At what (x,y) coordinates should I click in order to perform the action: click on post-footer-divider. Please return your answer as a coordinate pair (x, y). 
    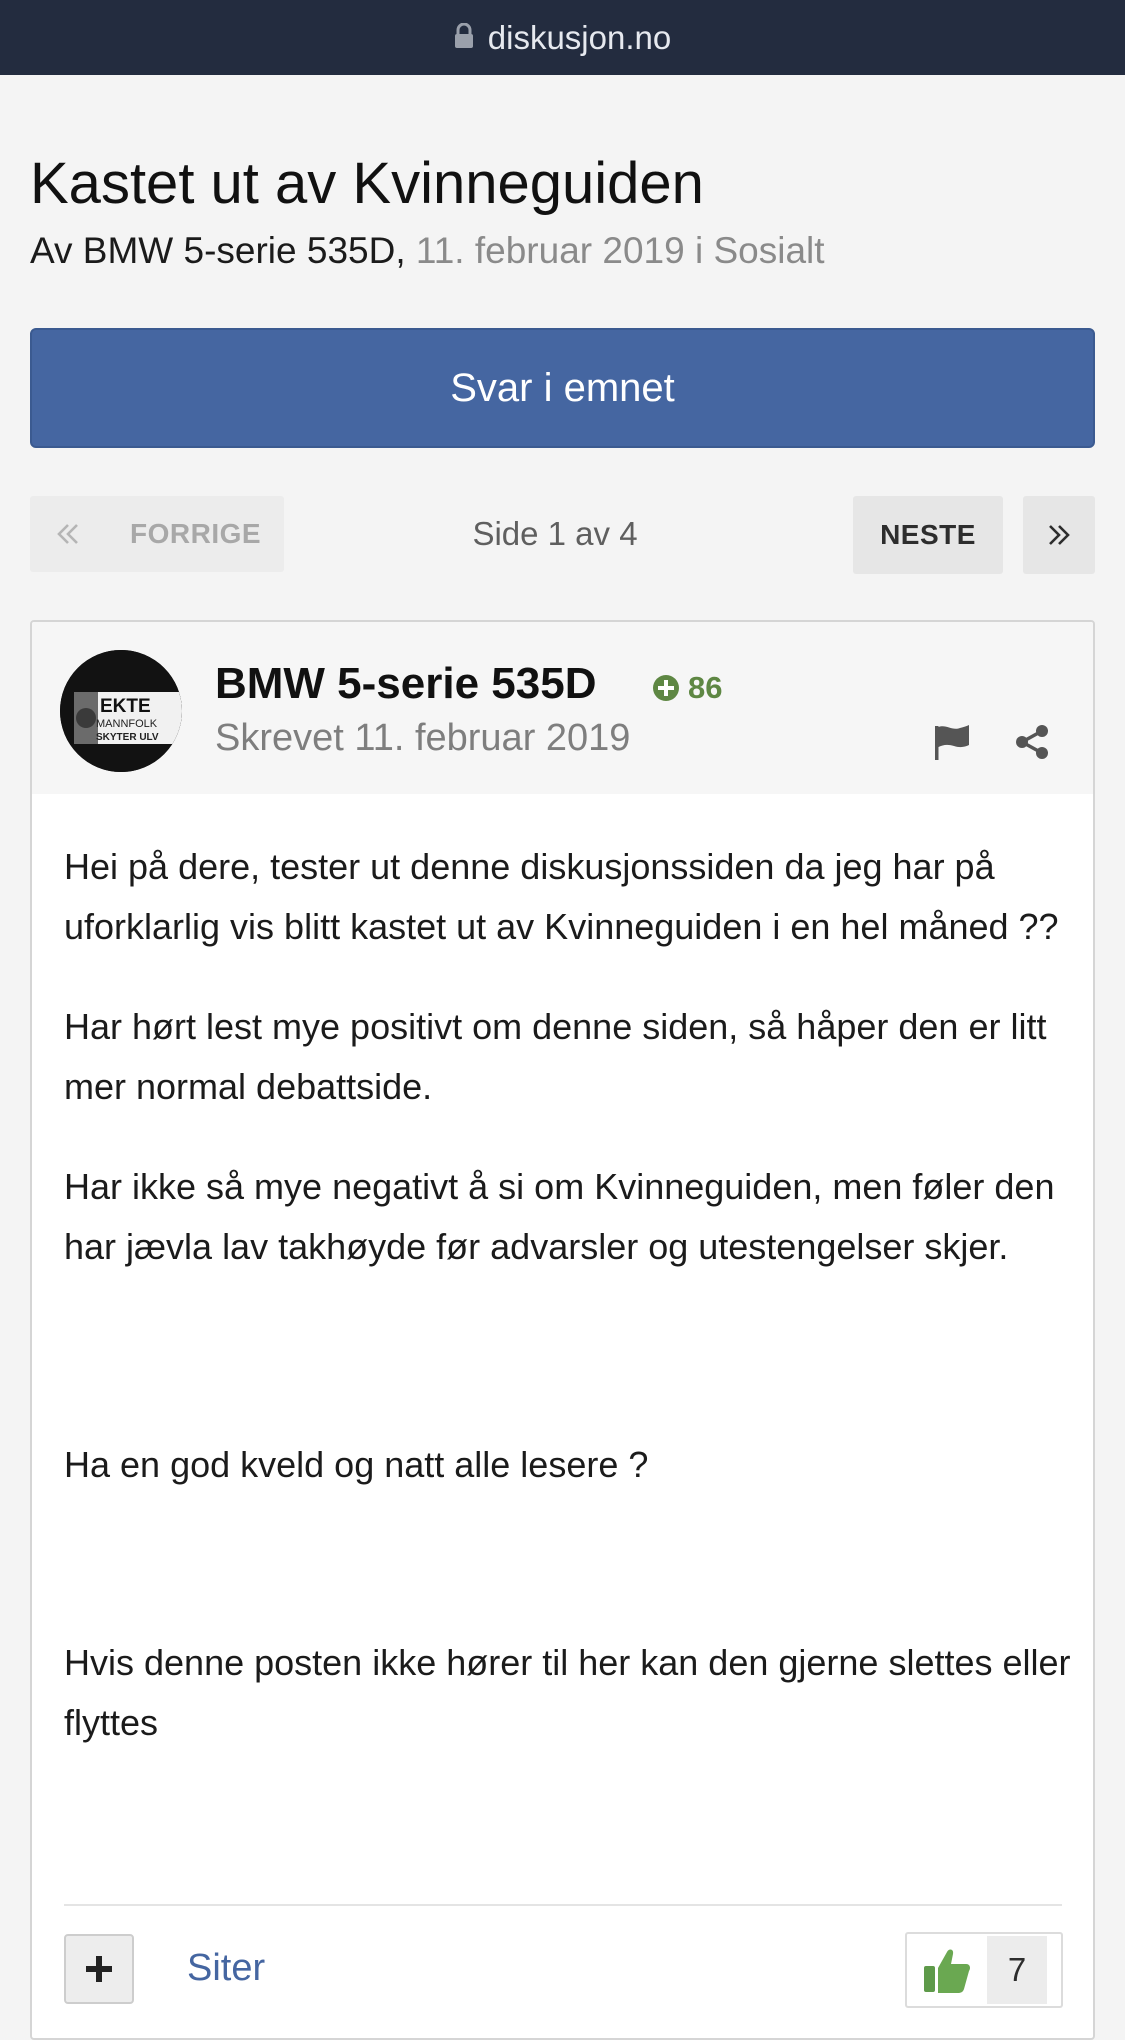
    Looking at the image, I should click on (563, 1905).